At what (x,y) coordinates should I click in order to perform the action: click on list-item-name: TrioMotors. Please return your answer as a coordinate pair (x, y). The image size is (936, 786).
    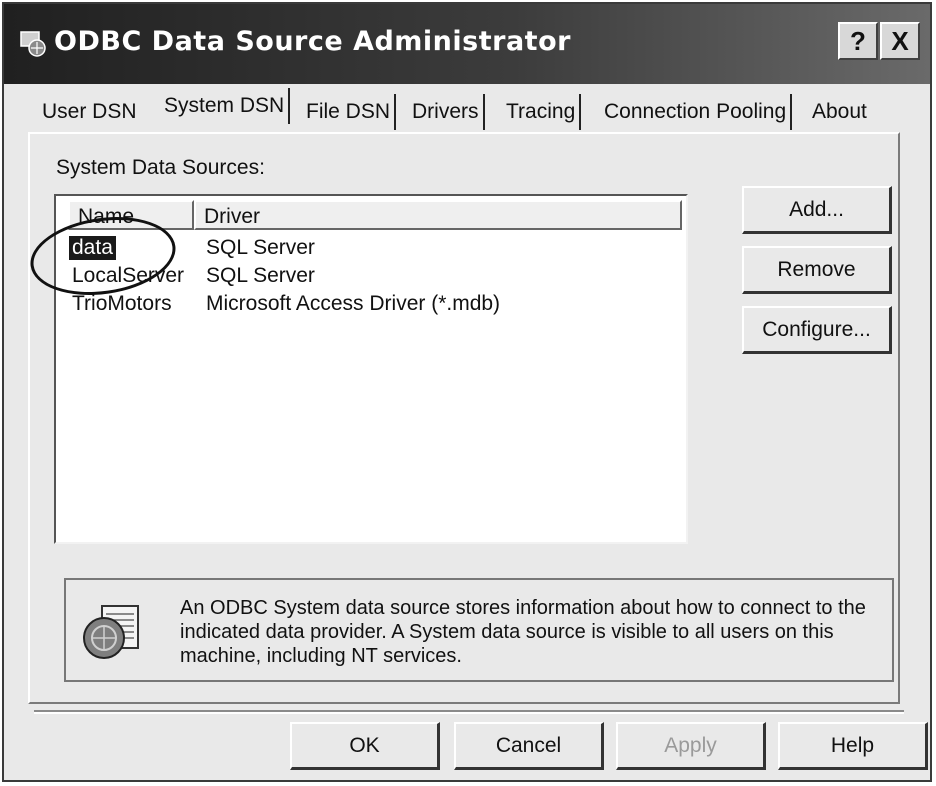
    Looking at the image, I should click on (122, 303).